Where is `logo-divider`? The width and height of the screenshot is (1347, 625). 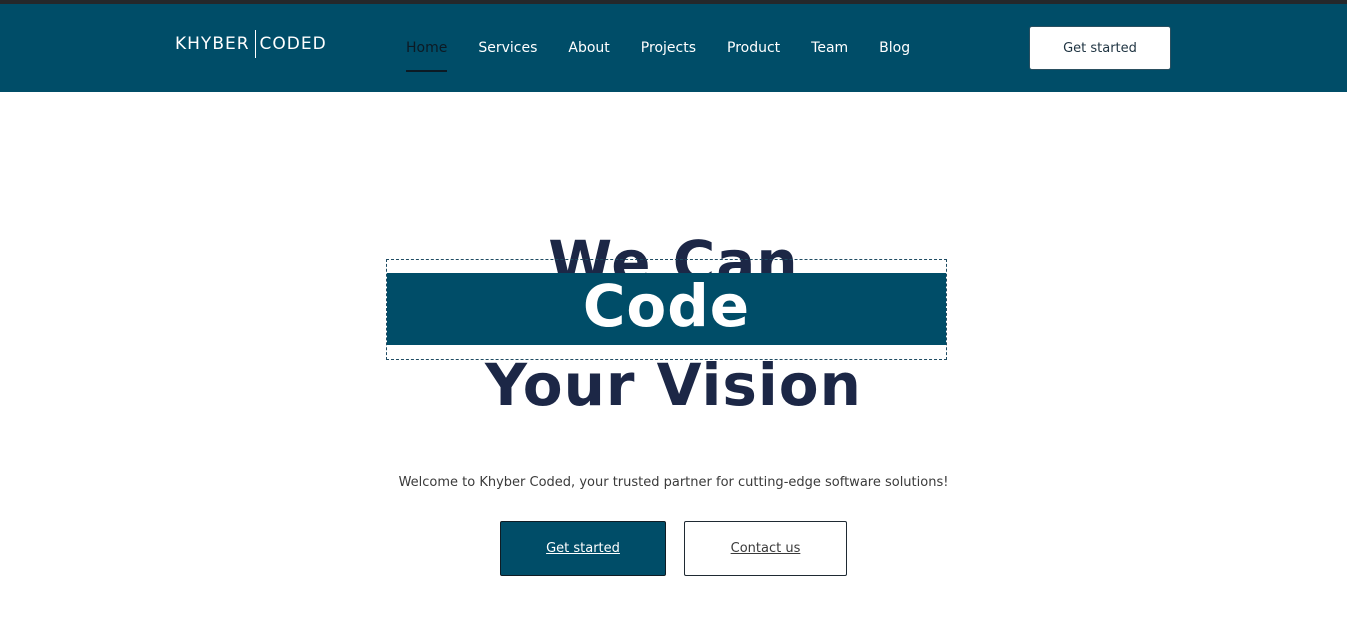 logo-divider is located at coordinates (255, 44).